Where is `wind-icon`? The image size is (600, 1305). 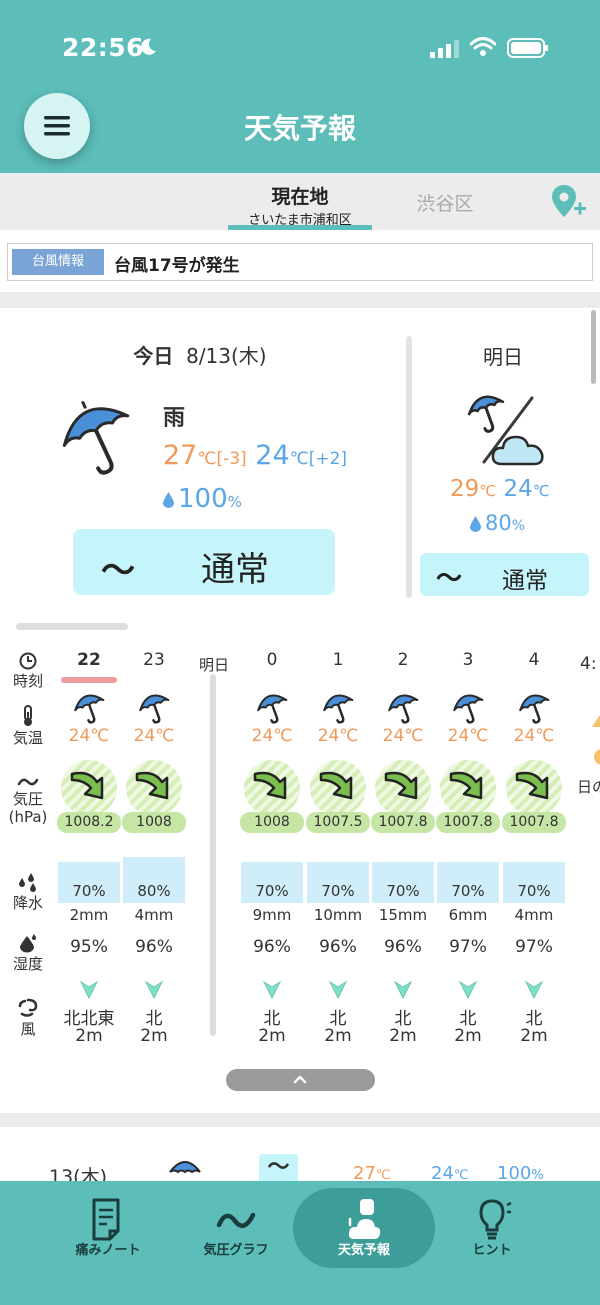 wind-icon is located at coordinates (28, 1007).